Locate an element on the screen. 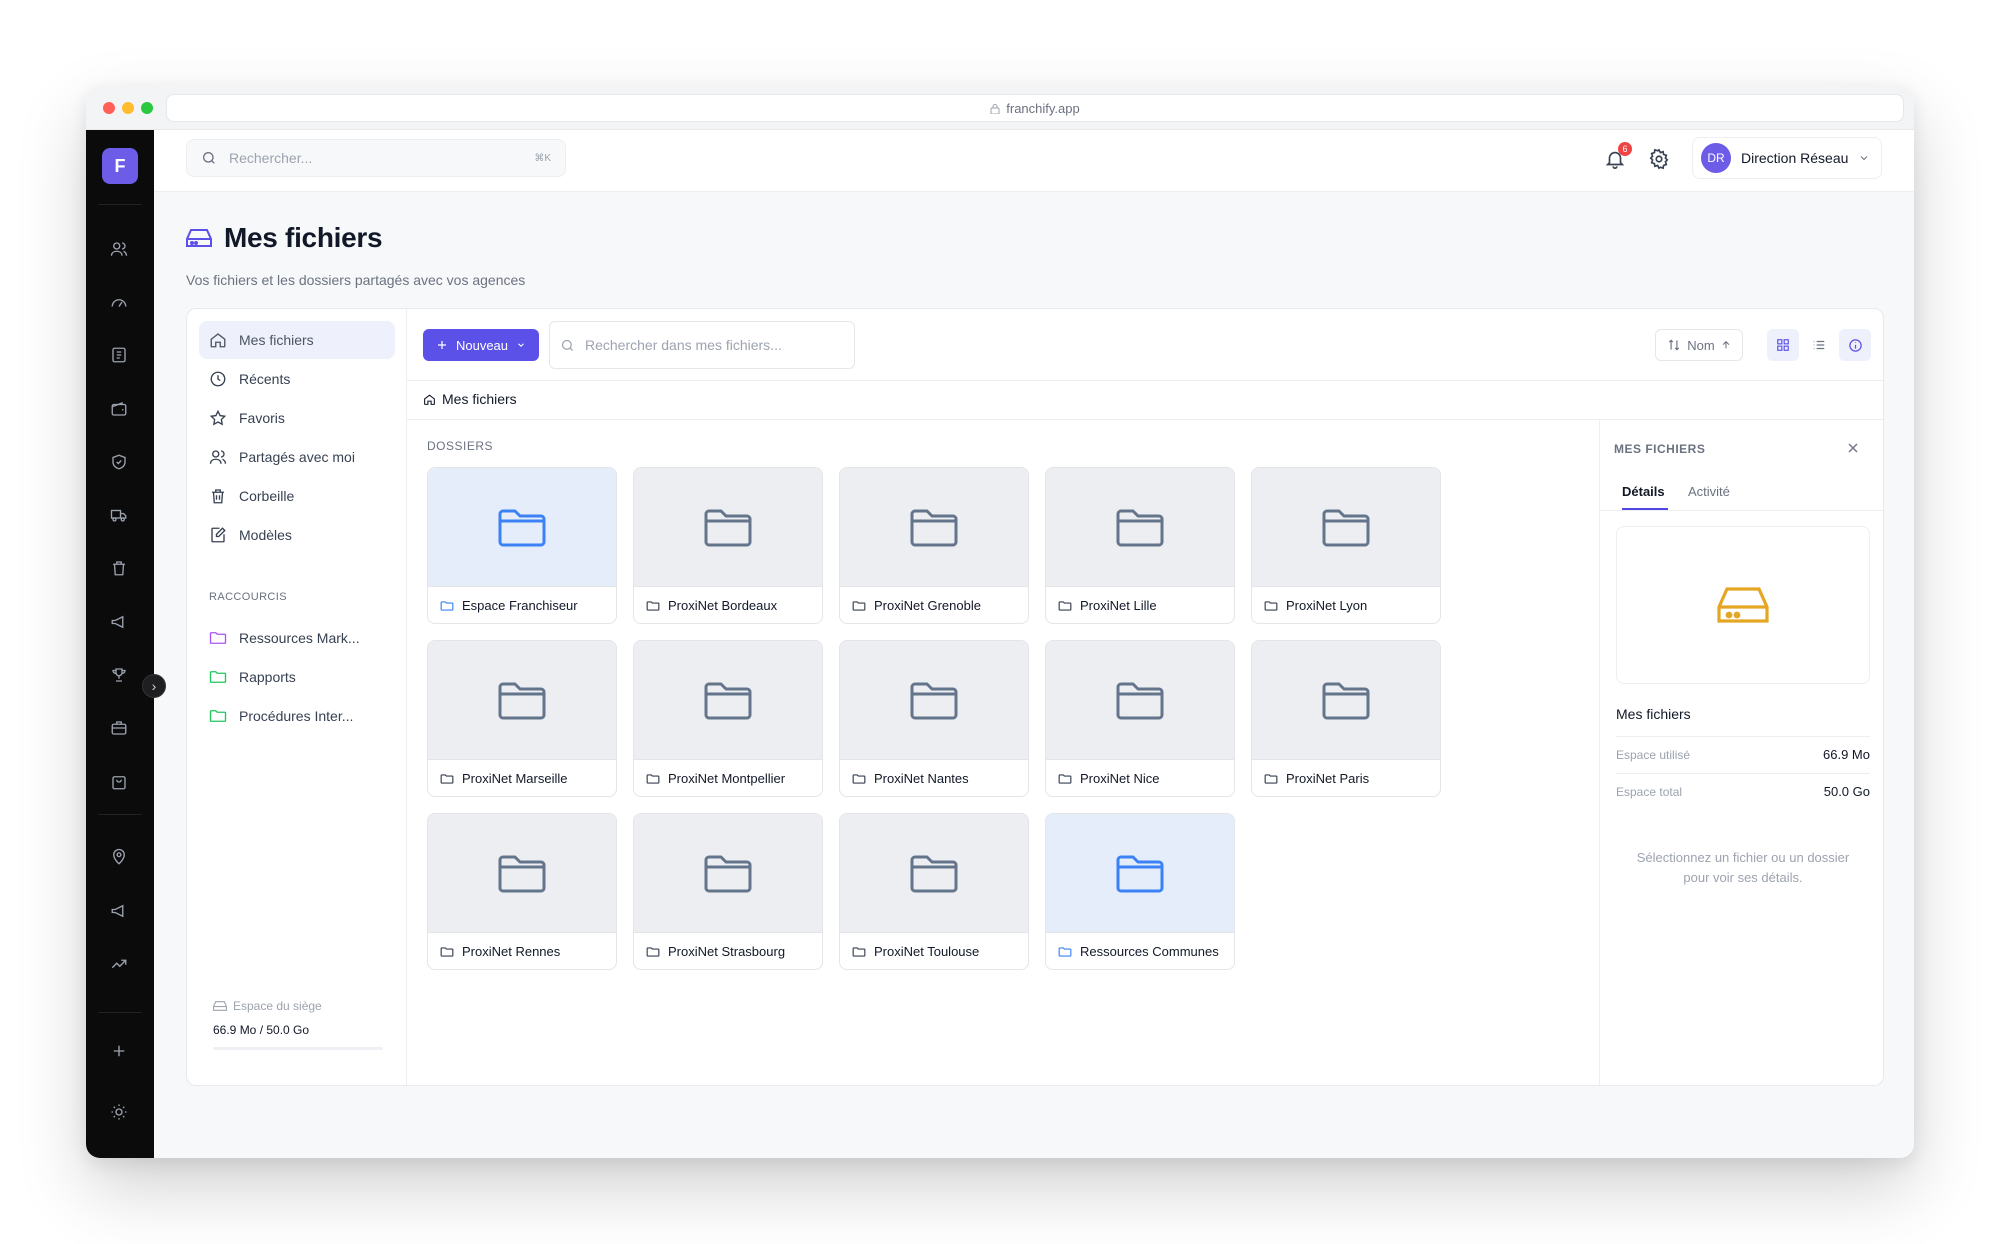 The height and width of the screenshot is (1244, 2000). tab-details: Détails is located at coordinates (1643, 491).